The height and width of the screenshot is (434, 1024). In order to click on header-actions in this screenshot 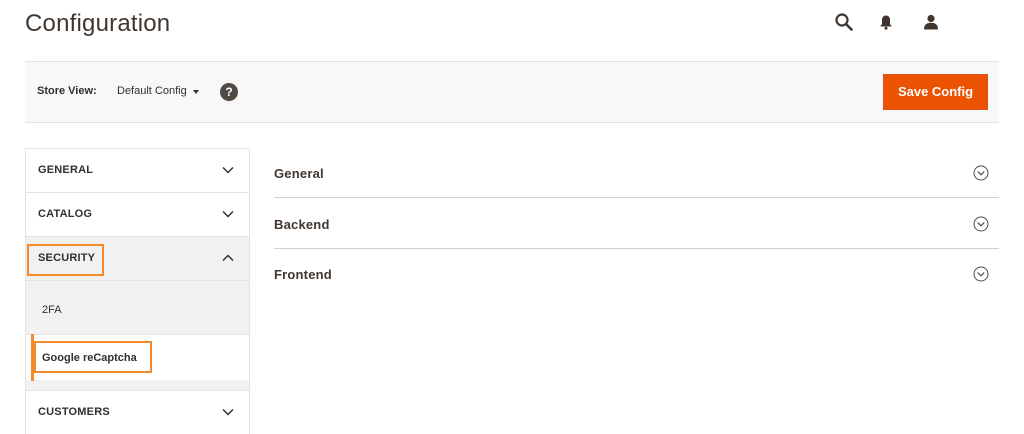, I will do `click(888, 22)`.